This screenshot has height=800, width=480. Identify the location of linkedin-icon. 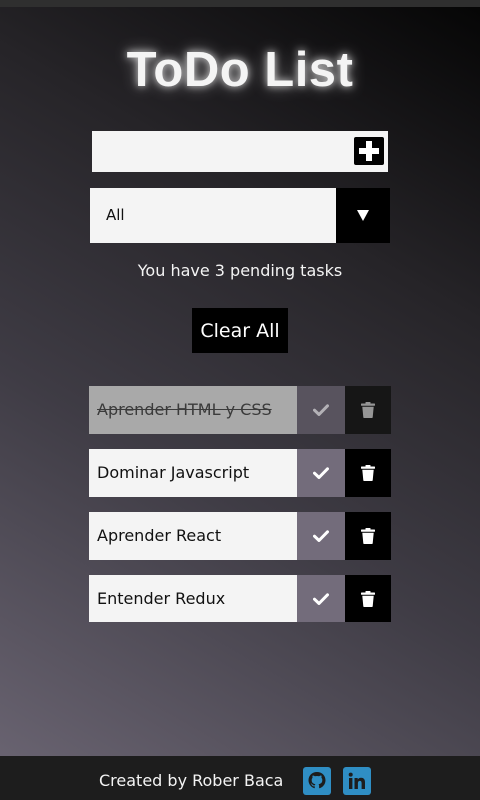
(356, 780).